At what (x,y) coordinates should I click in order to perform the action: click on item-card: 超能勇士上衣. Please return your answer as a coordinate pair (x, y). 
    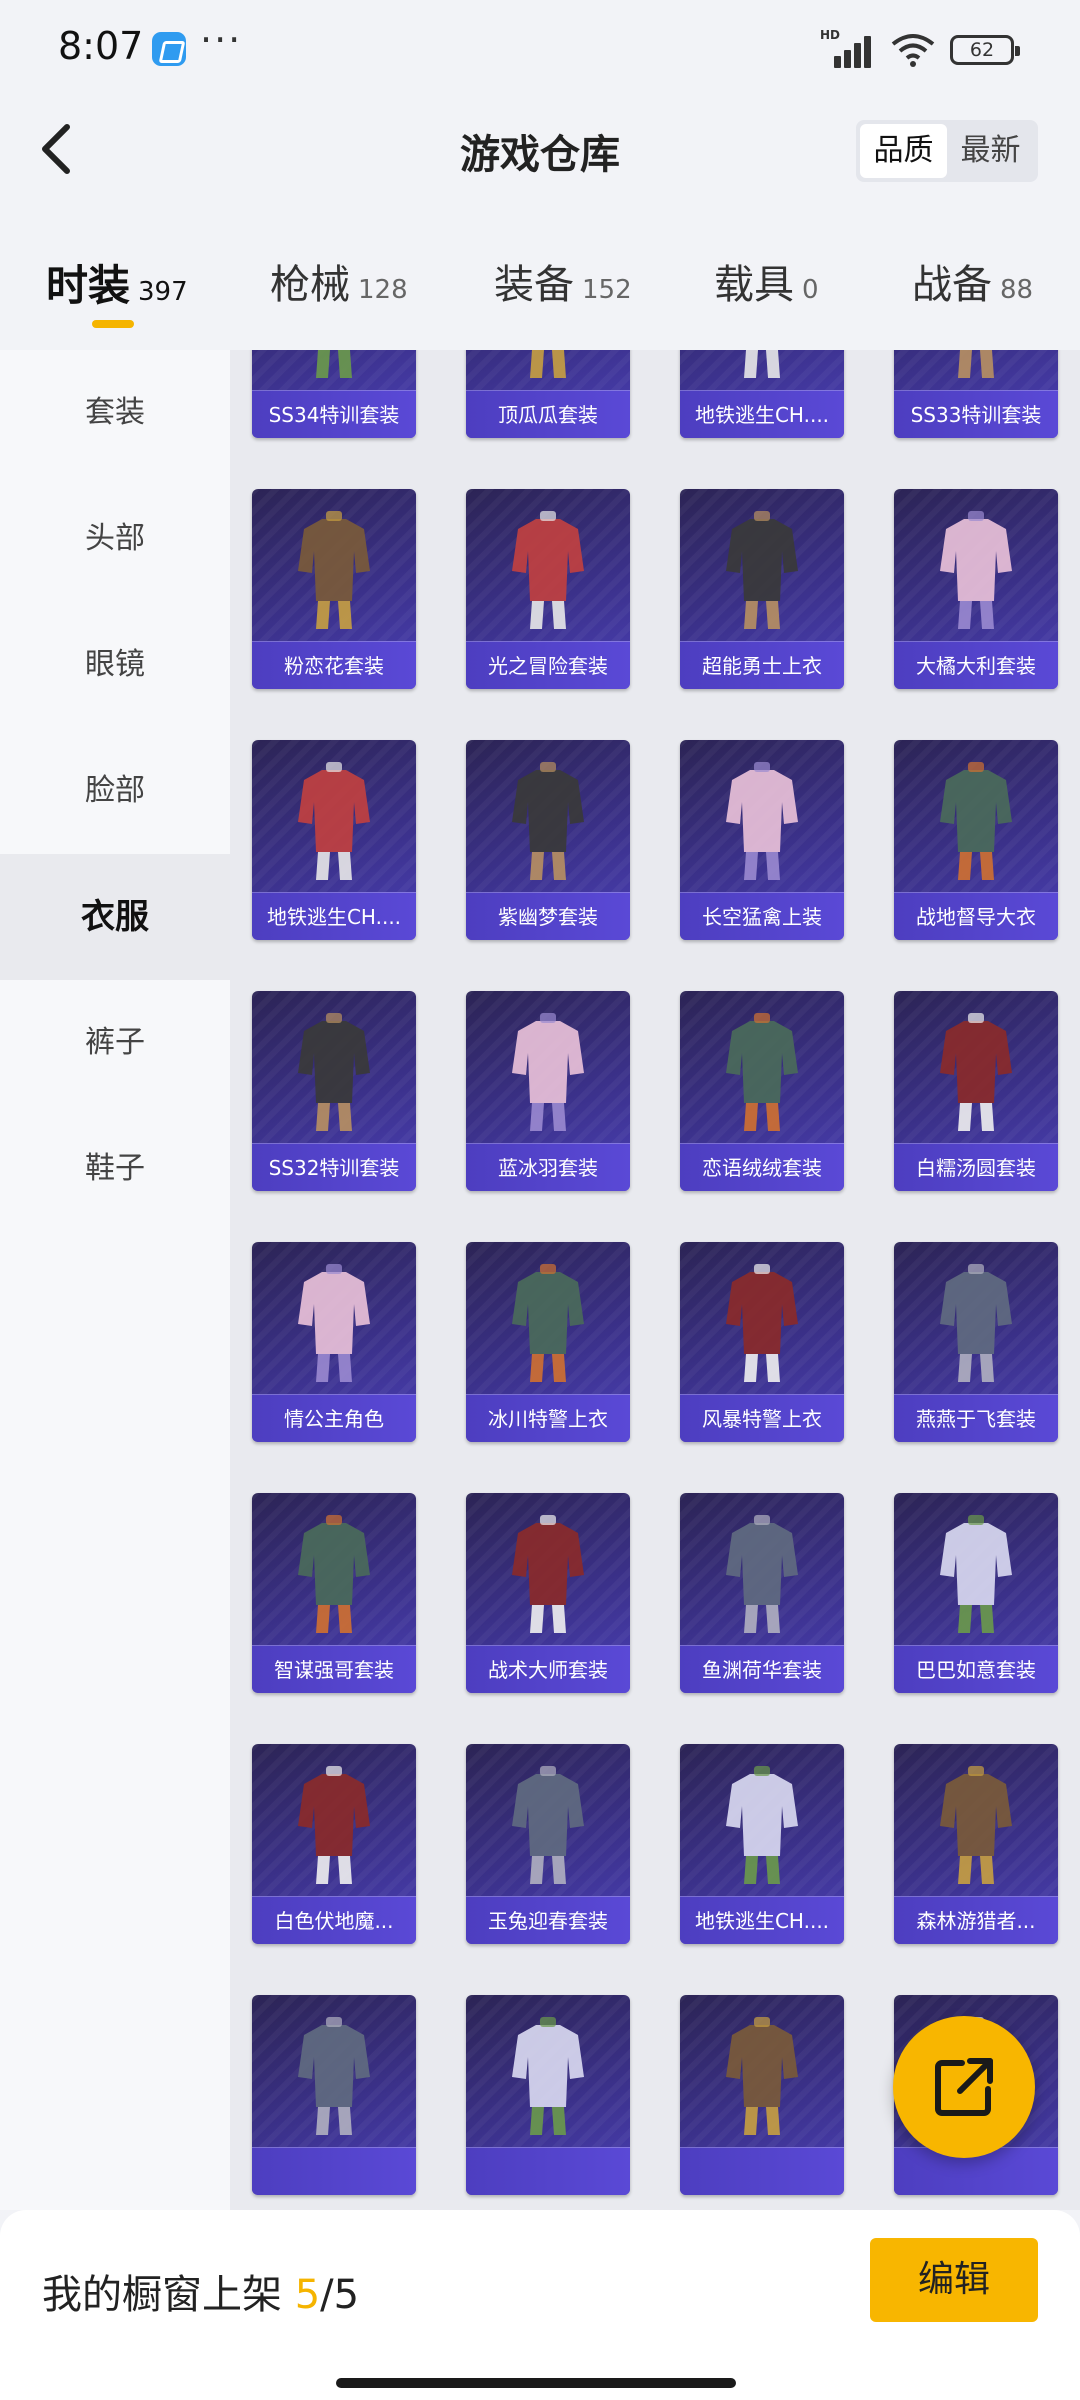
    Looking at the image, I should click on (762, 589).